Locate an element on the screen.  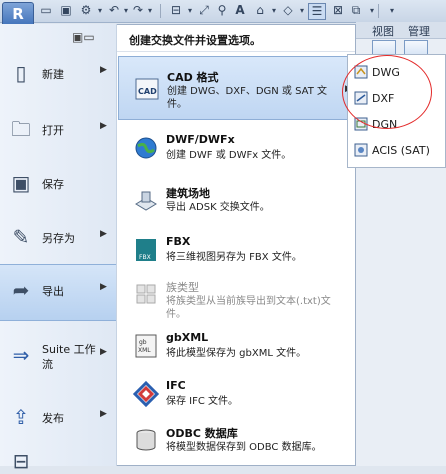
export-item-title: gbXML is located at coordinates (187, 337).